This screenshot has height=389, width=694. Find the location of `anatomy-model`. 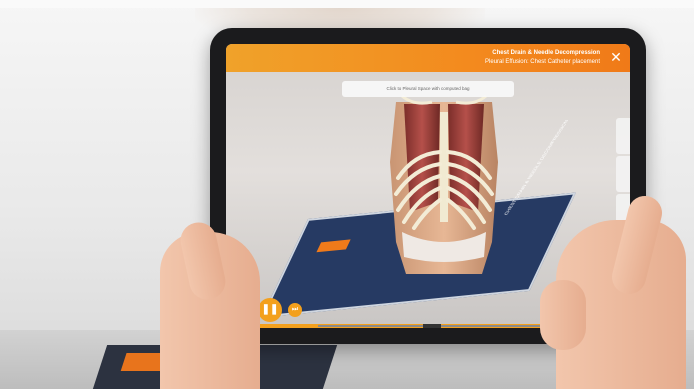

anatomy-model is located at coordinates (444, 183).